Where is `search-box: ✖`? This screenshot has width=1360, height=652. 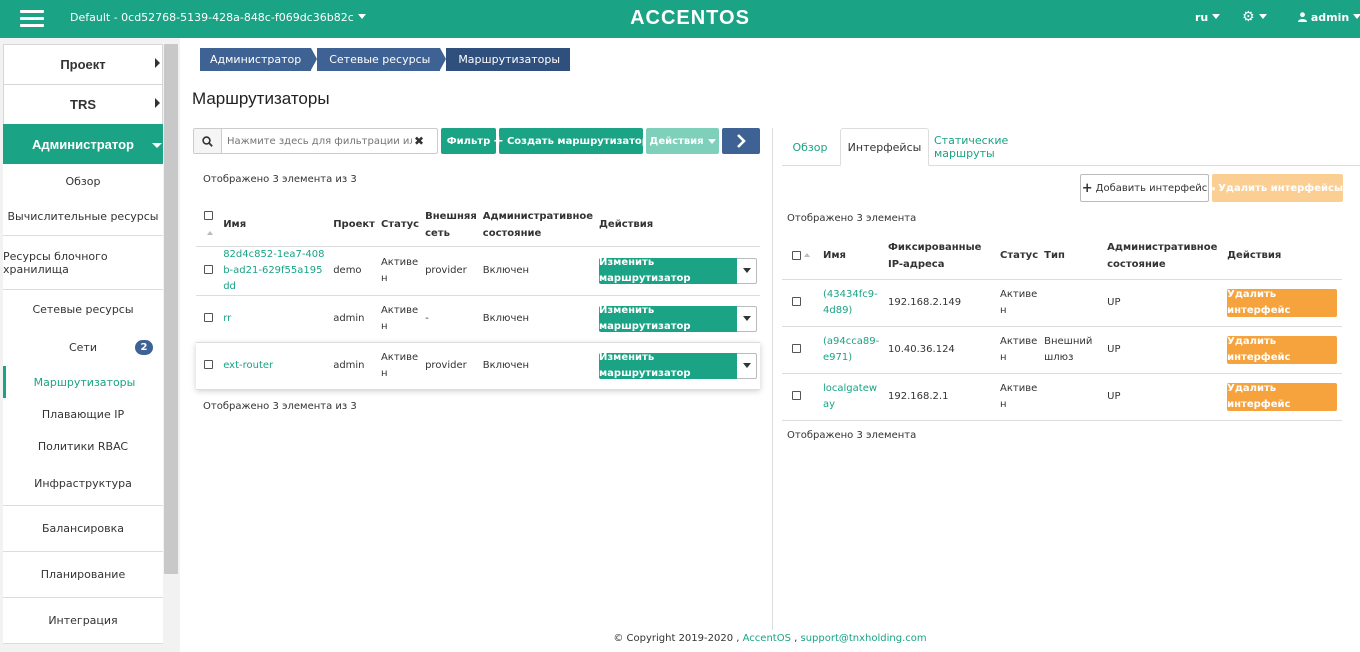
search-box: ✖ is located at coordinates (315, 141).